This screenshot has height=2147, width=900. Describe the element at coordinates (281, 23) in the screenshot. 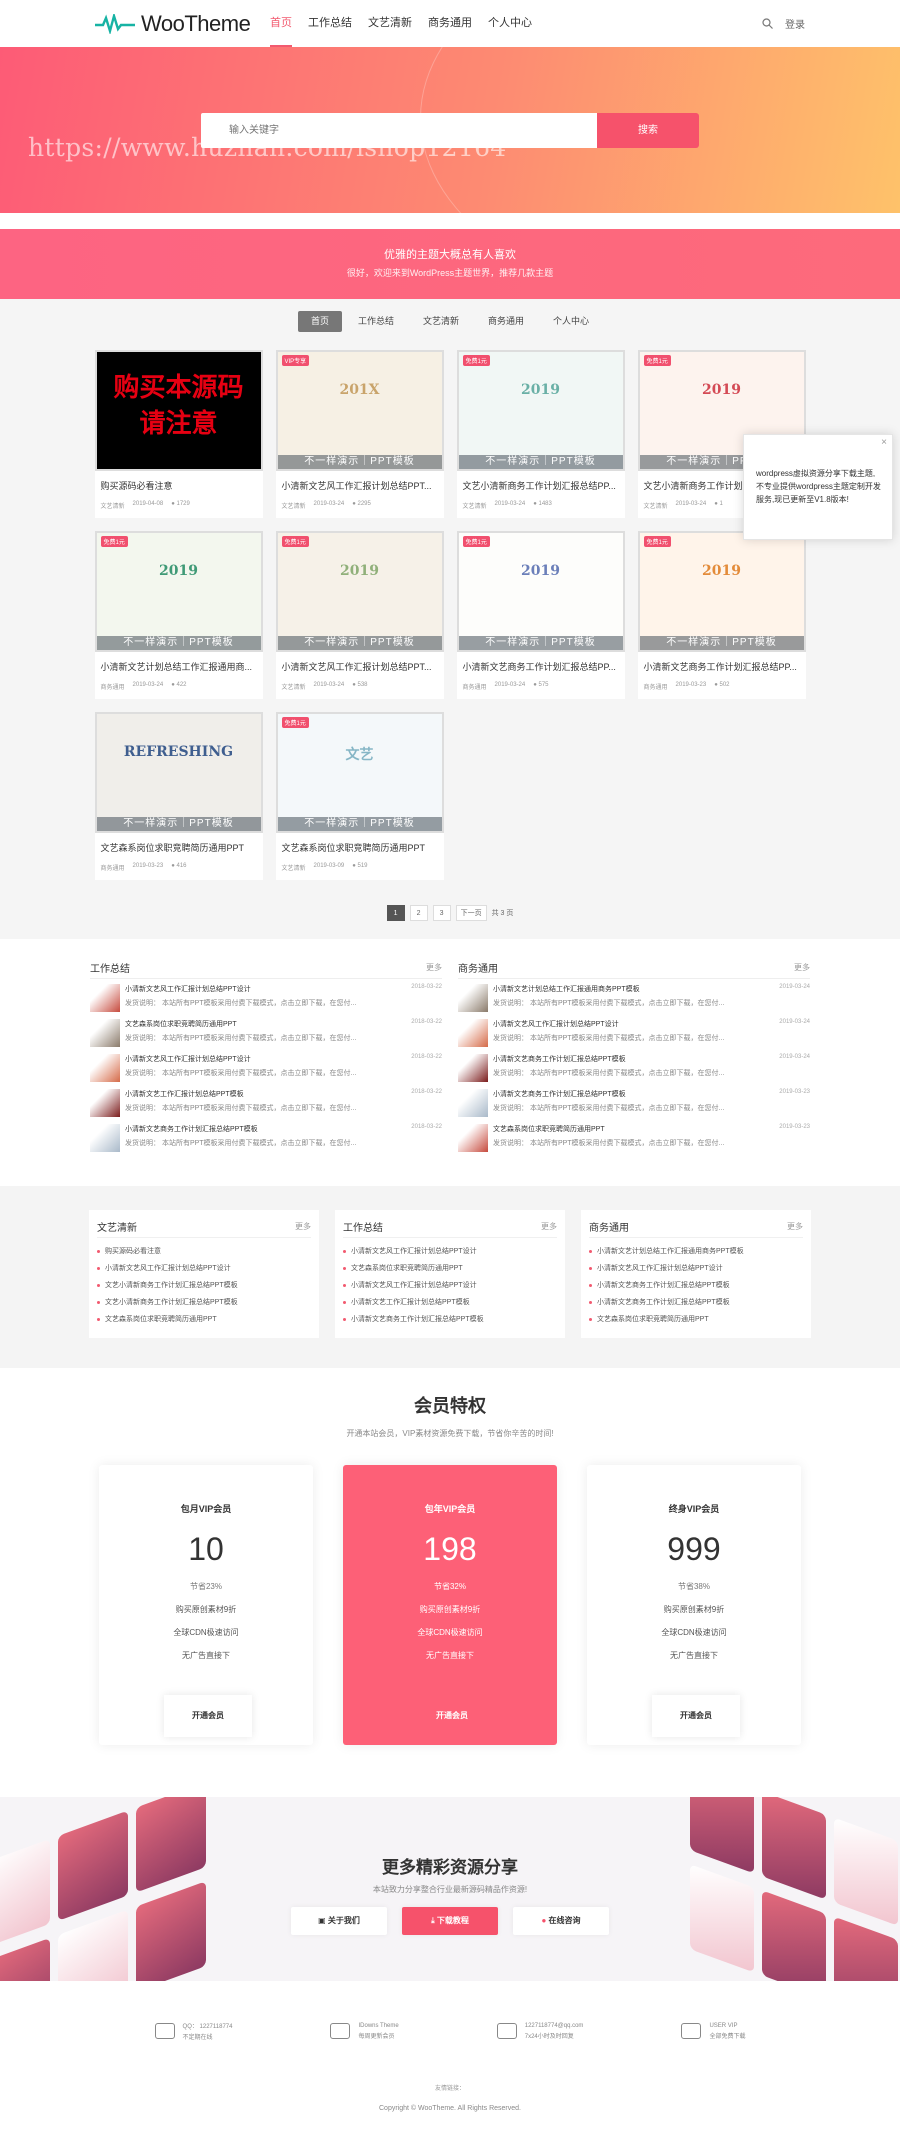

I see `nav-home: 首页` at that location.